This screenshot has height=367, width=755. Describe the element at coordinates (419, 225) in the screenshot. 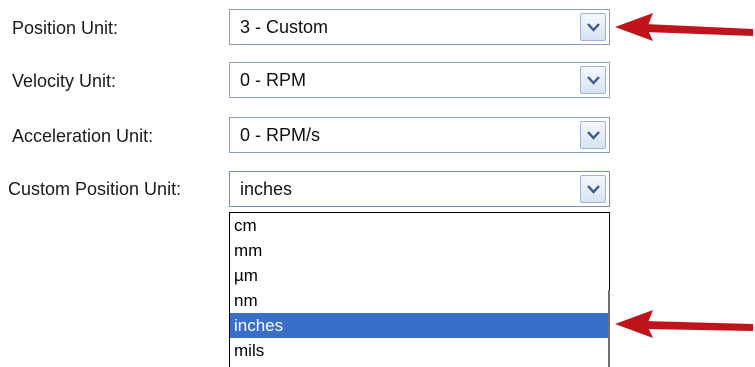

I see `list-item-cm: cm` at that location.